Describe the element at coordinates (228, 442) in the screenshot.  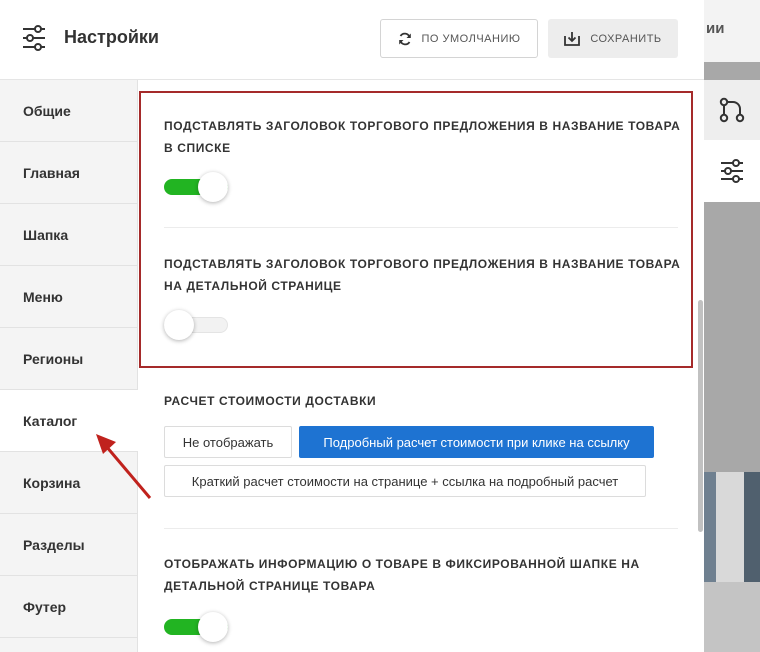
I see `delivery-option-hide: Не отображать` at that location.